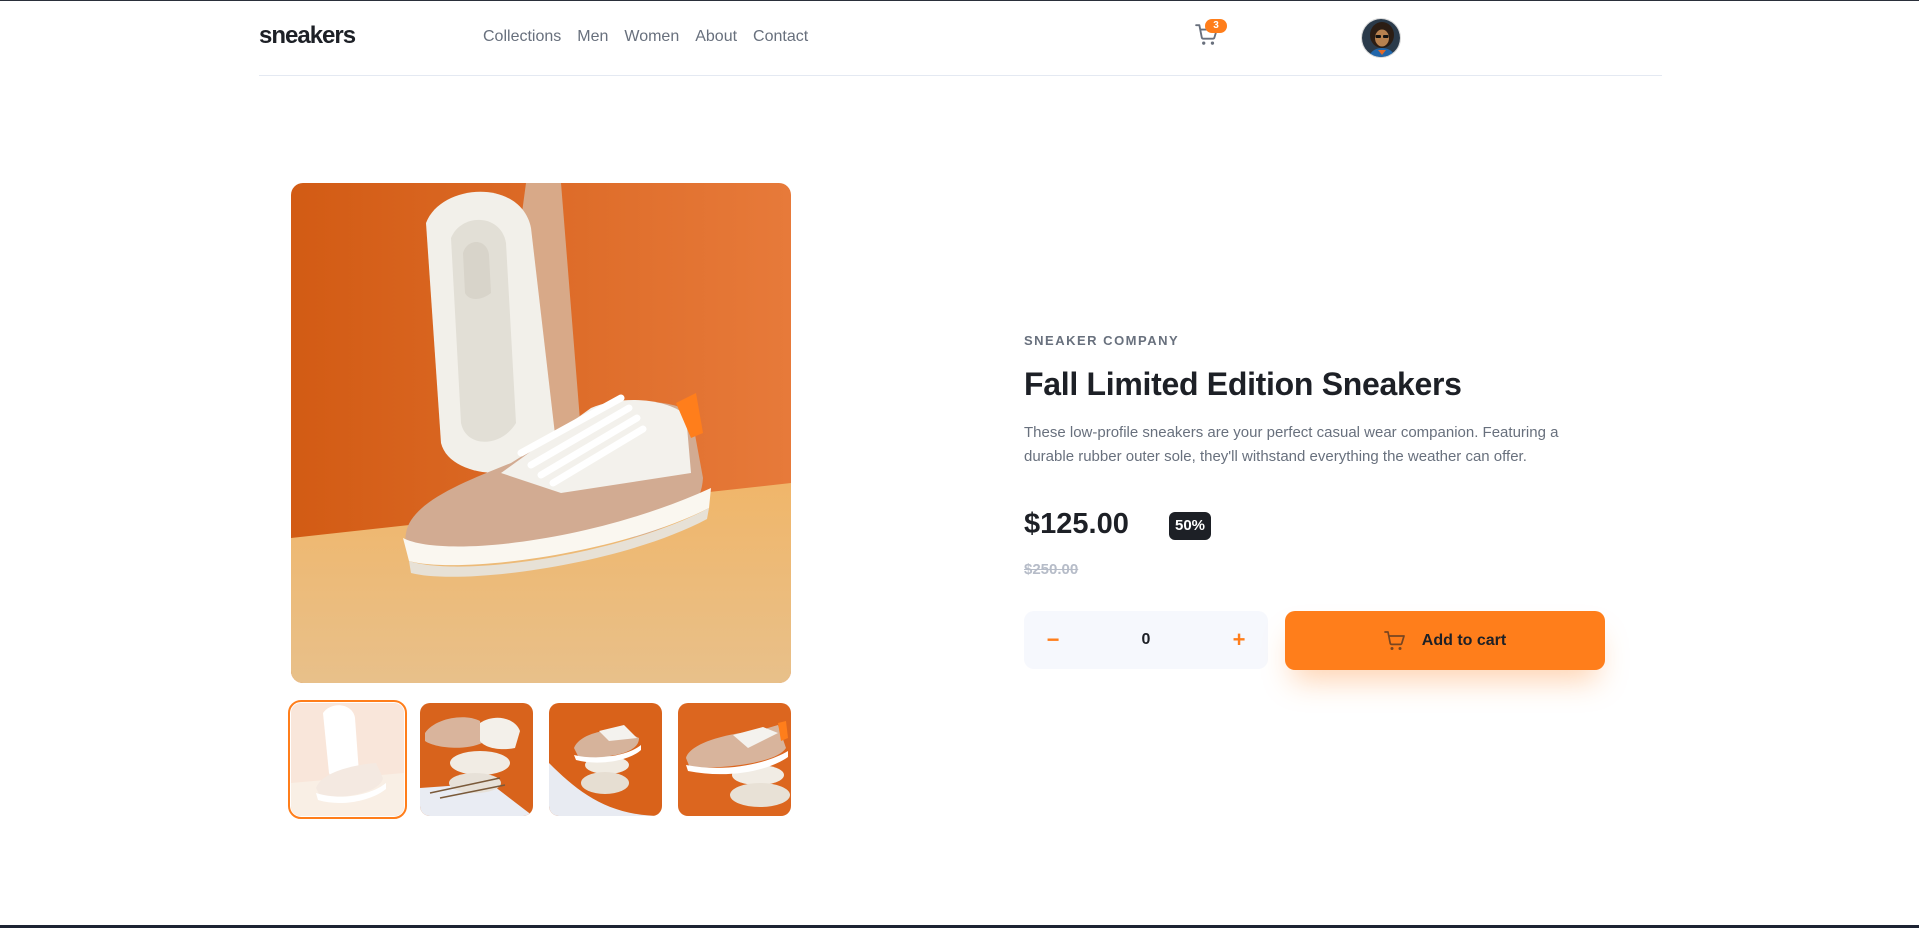  I want to click on thumbnail-4-image, so click(734, 759).